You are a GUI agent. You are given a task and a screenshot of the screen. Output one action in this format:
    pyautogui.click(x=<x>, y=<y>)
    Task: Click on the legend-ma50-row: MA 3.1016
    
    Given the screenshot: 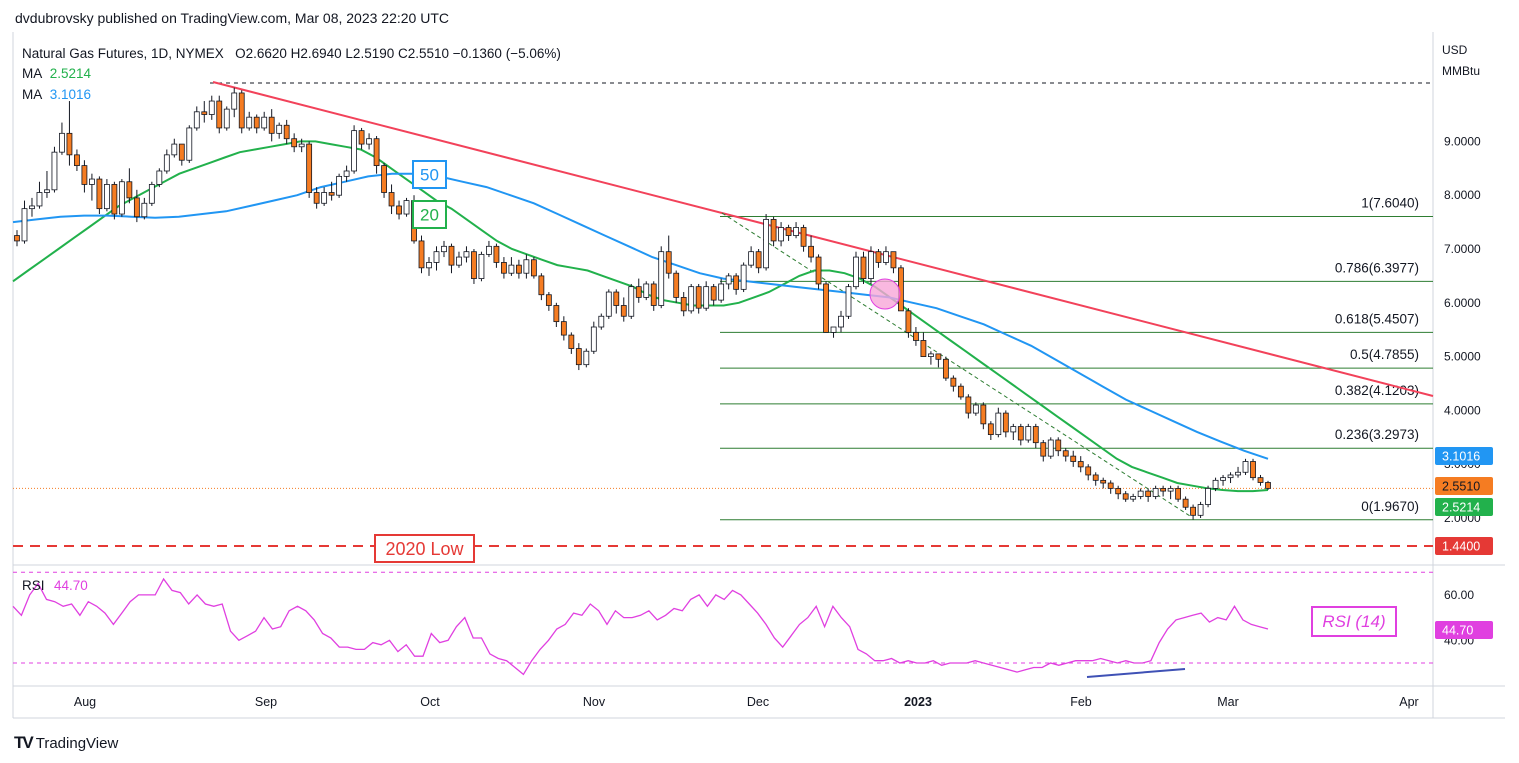 What is the action you would take?
    pyautogui.click(x=56, y=94)
    